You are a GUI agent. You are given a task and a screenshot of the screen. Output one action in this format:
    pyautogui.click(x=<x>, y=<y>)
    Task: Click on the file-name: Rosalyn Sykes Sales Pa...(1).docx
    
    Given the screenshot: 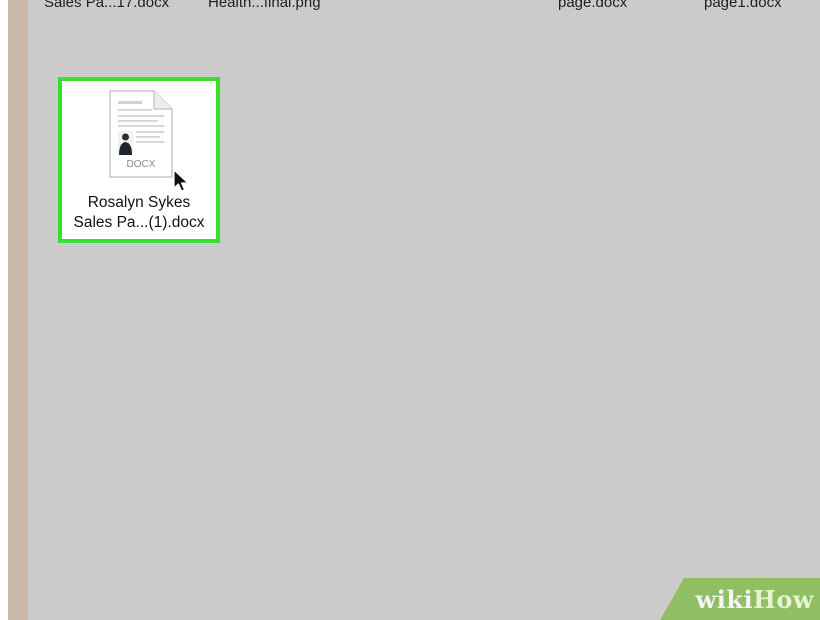 What is the action you would take?
    pyautogui.click(x=139, y=213)
    